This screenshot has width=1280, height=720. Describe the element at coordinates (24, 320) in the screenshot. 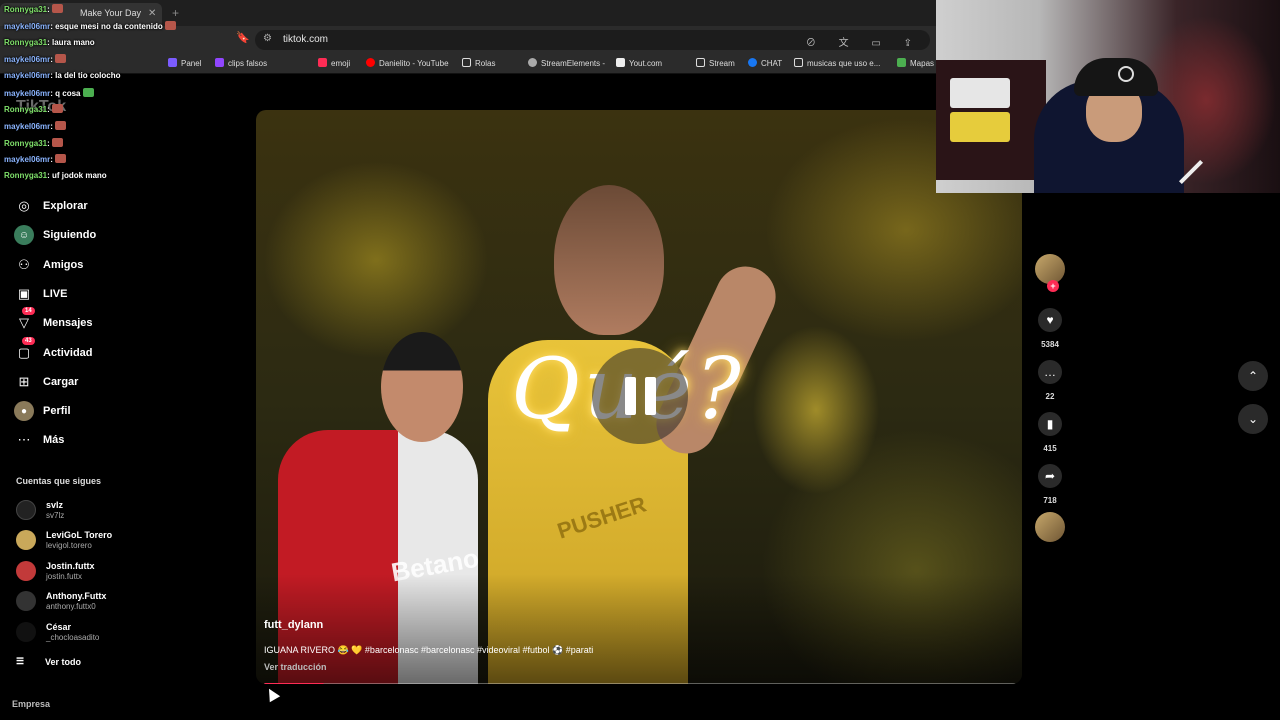

I see `messages-icon: ▽ 14` at that location.